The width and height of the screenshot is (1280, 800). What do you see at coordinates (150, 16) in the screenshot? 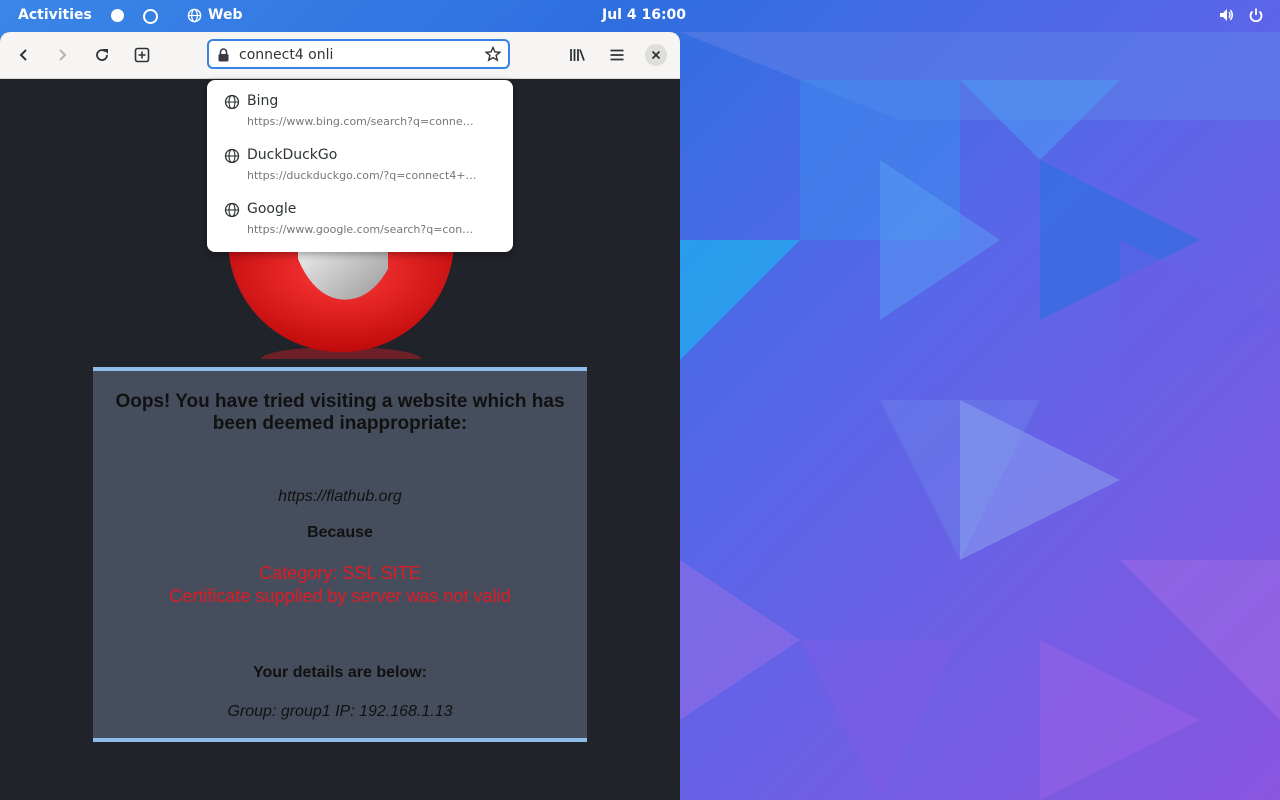
I see `workspace-indicator` at bounding box center [150, 16].